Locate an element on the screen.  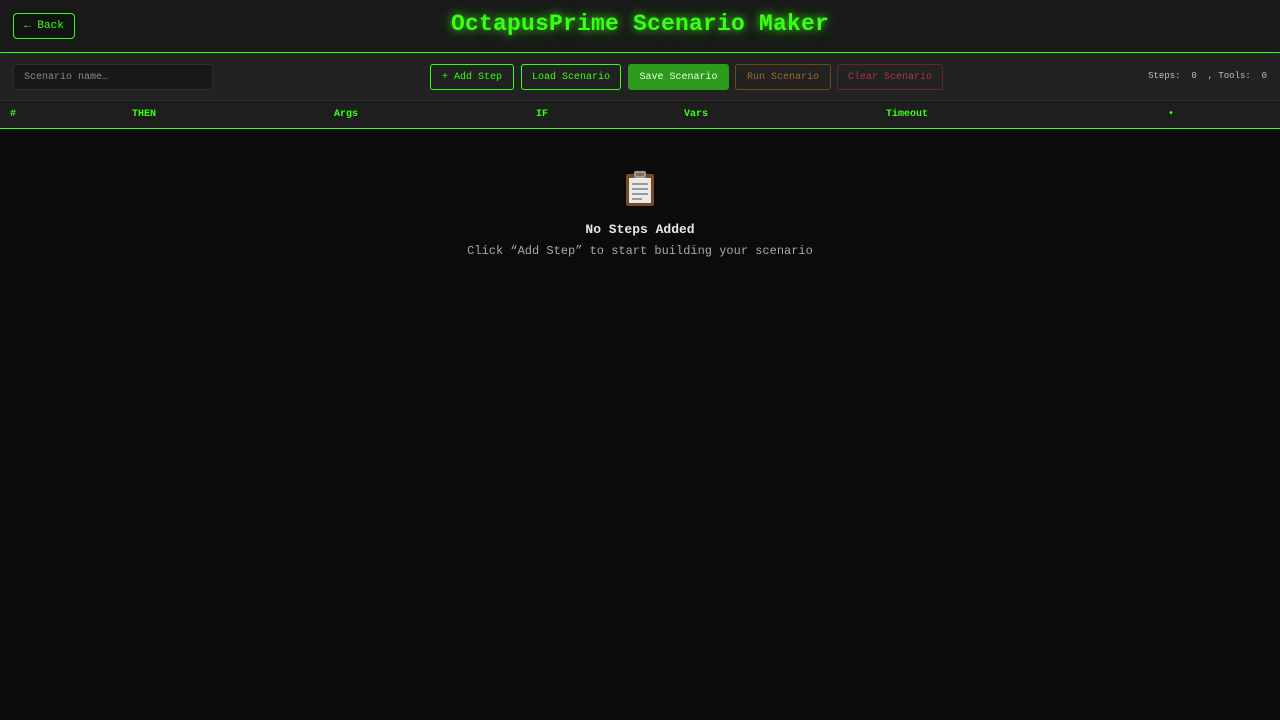
tools-label: , Tools: is located at coordinates (1229, 76).